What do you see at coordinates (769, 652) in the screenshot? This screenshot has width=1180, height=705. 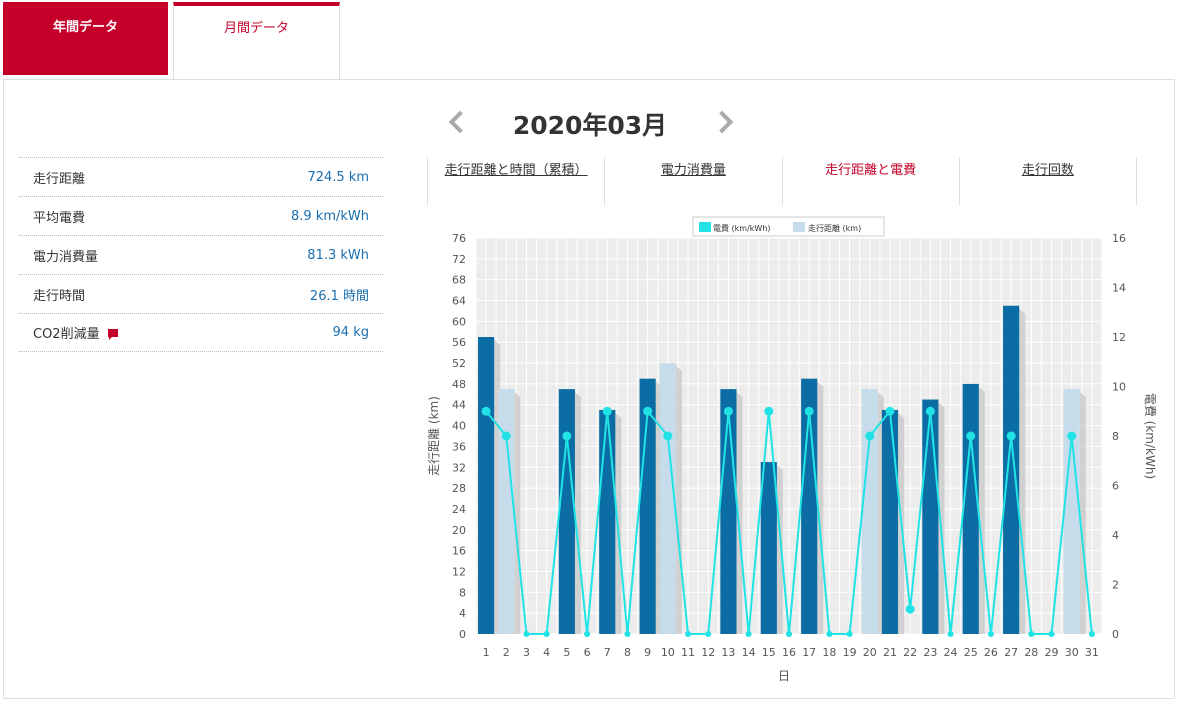 I see `x-tick-label: 15` at bounding box center [769, 652].